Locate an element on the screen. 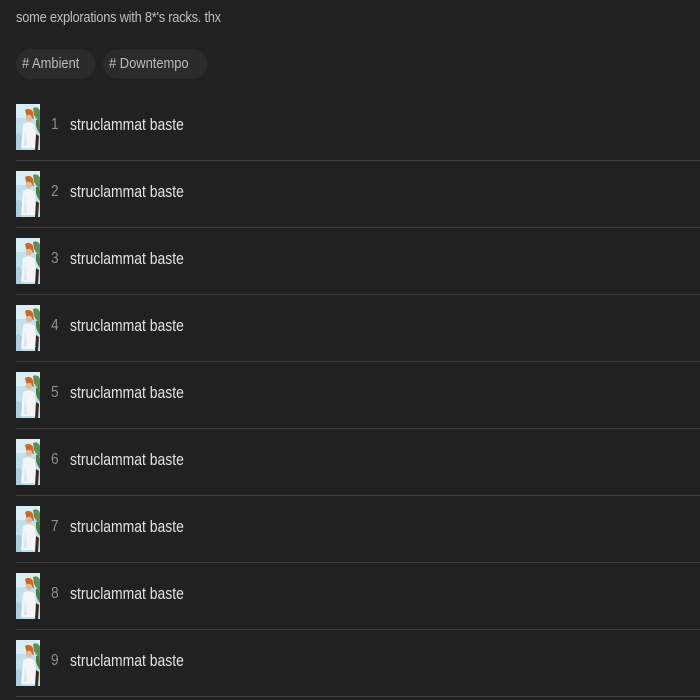 The image size is (700, 700). tag-list: # Ambient # Downtempo is located at coordinates (112, 64).